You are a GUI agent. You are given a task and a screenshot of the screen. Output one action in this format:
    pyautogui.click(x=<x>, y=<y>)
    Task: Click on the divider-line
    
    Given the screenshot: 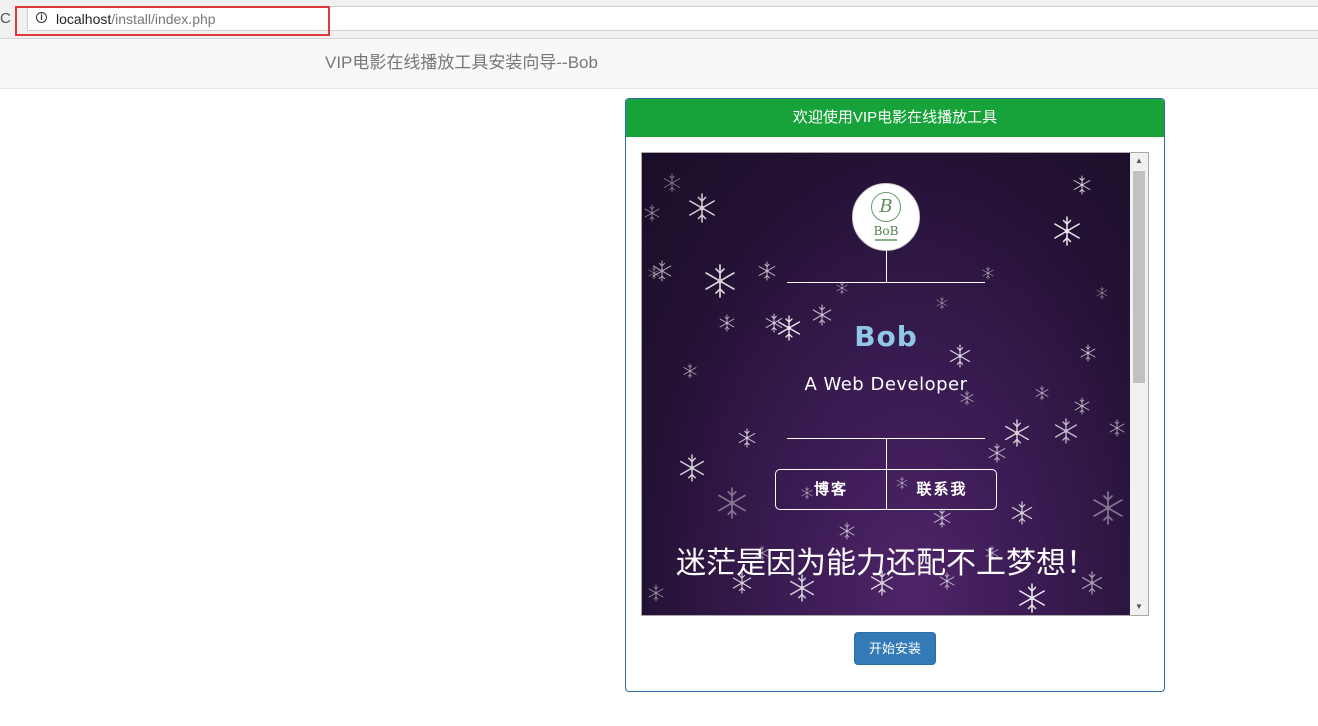 What is the action you would take?
    pyautogui.click(x=886, y=282)
    